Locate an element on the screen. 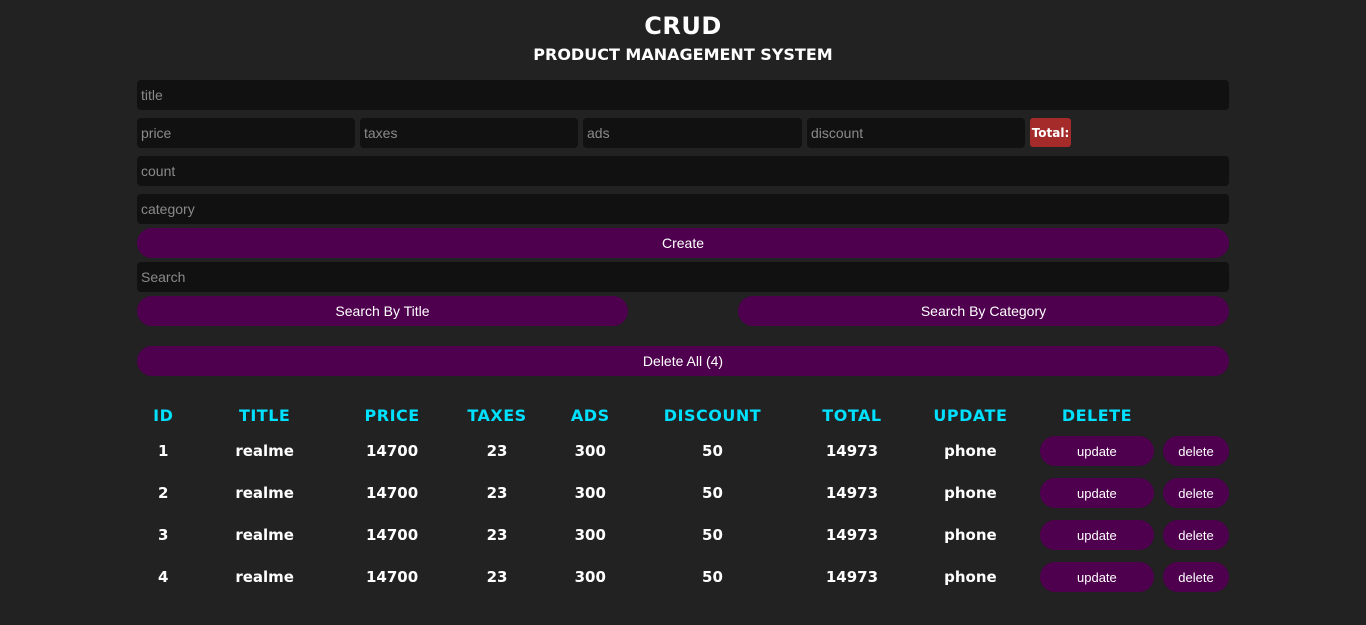  cell-id: 2 is located at coordinates (163, 493).